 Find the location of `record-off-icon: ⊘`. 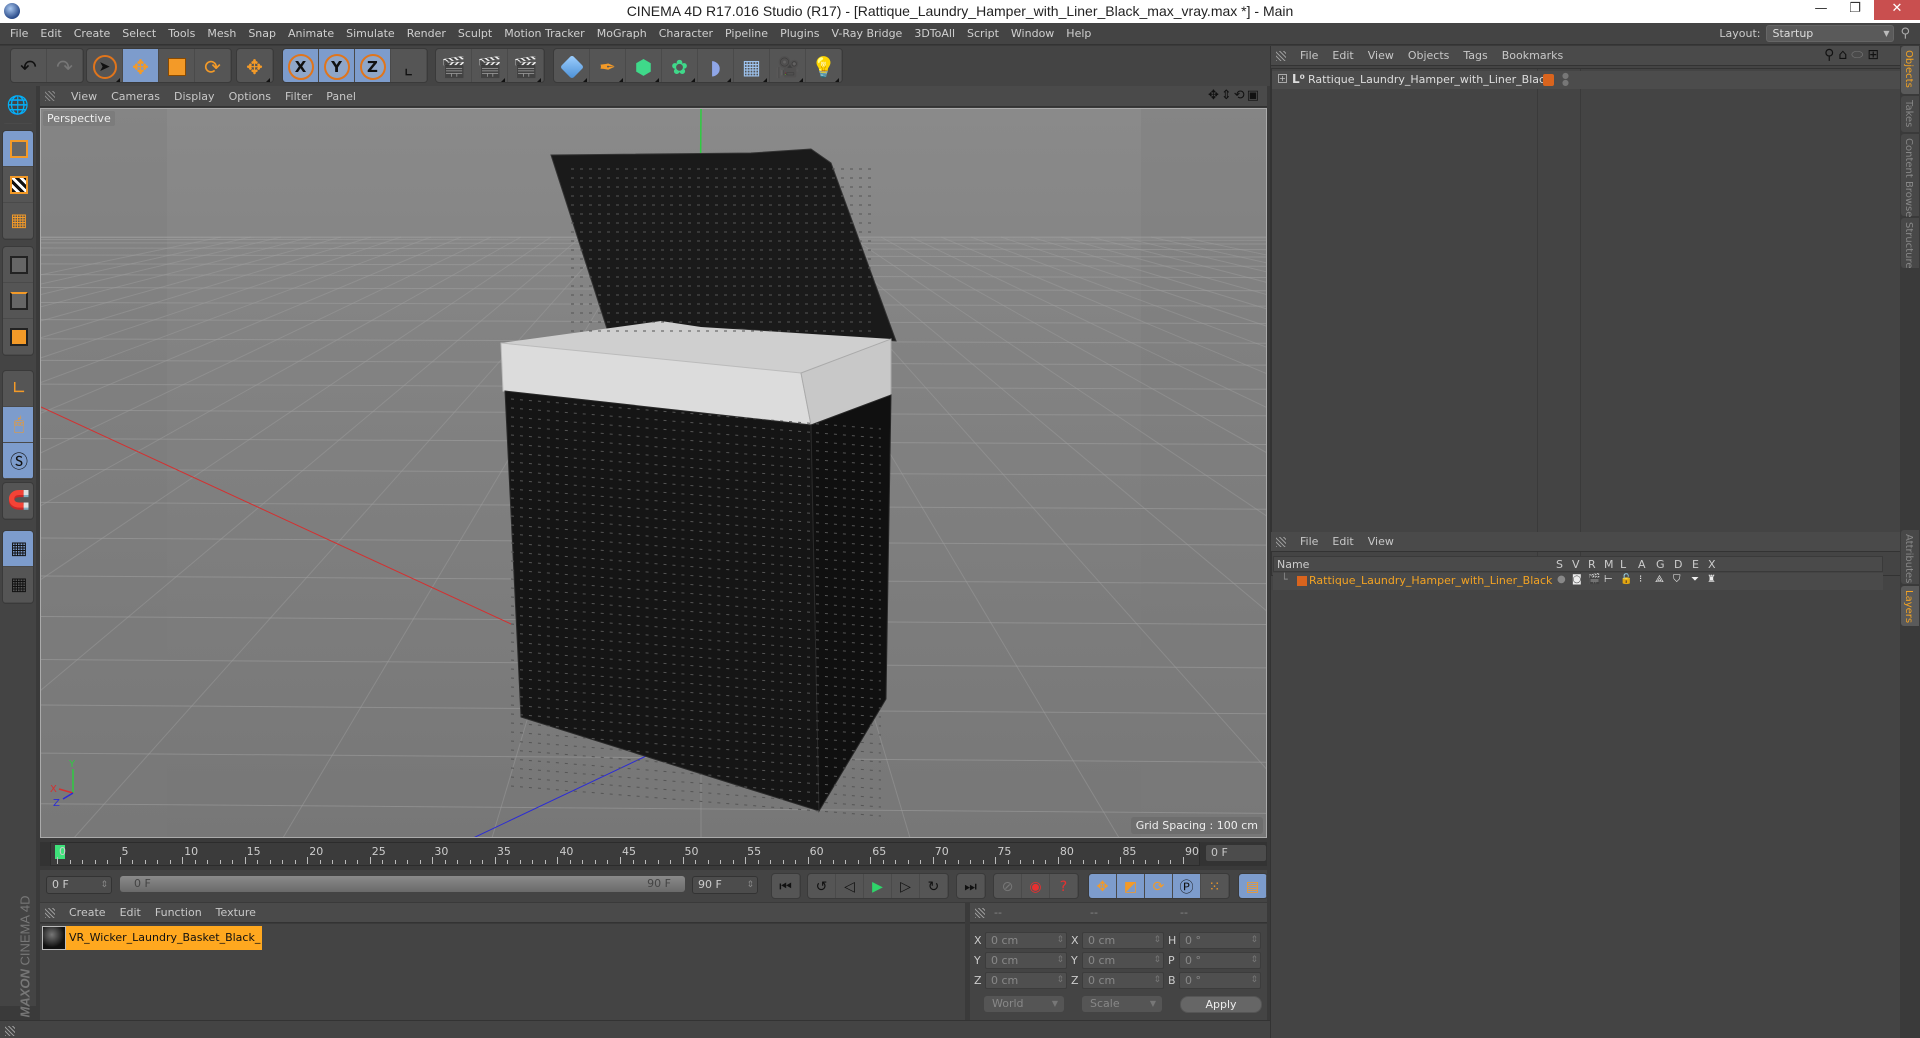

record-off-icon: ⊘ is located at coordinates (1008, 886).